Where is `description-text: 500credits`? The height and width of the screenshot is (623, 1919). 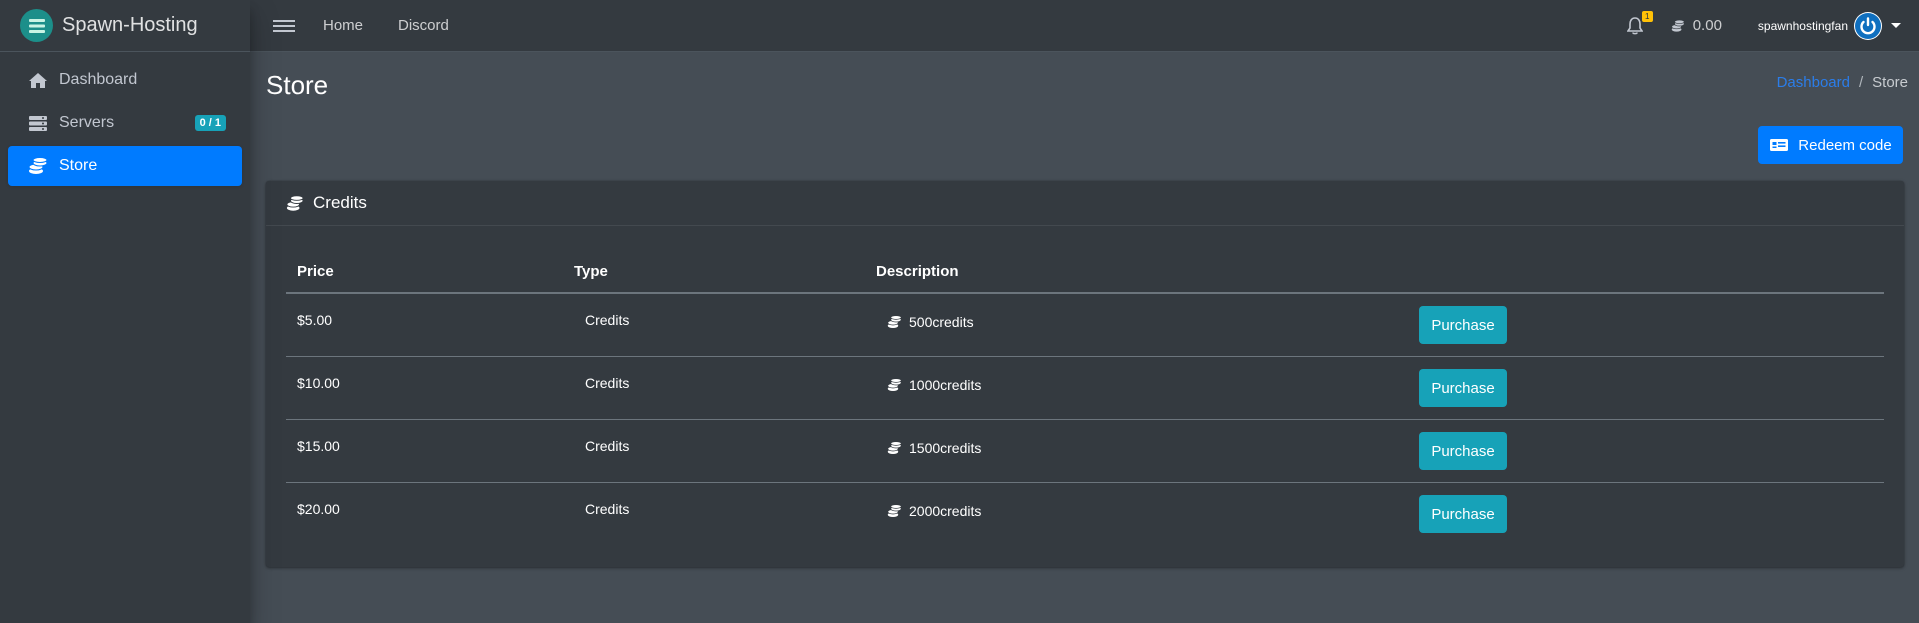
description-text: 500credits is located at coordinates (941, 322).